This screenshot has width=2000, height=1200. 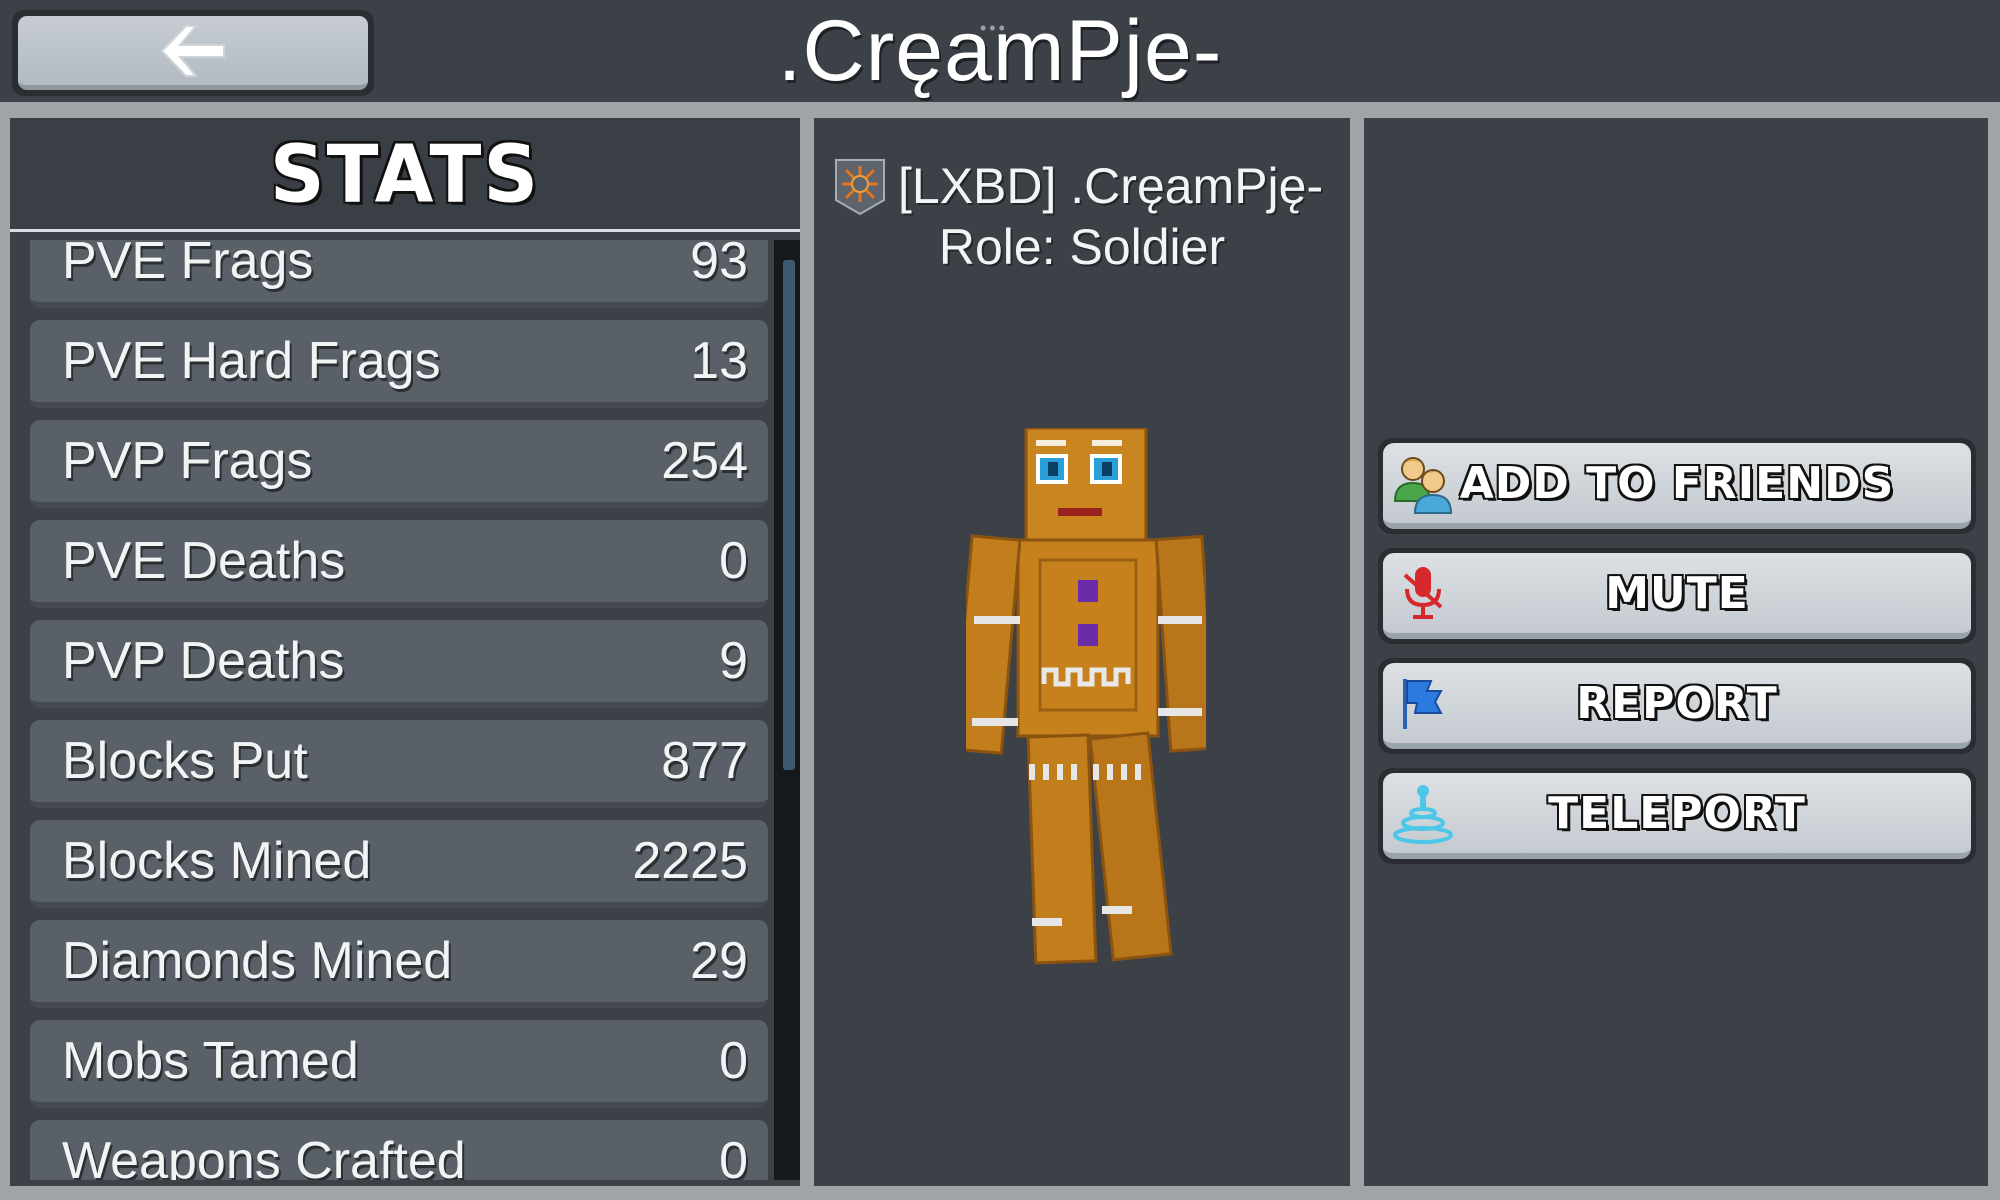 I want to click on stat-label: Diamonds Mined, so click(x=257, y=961).